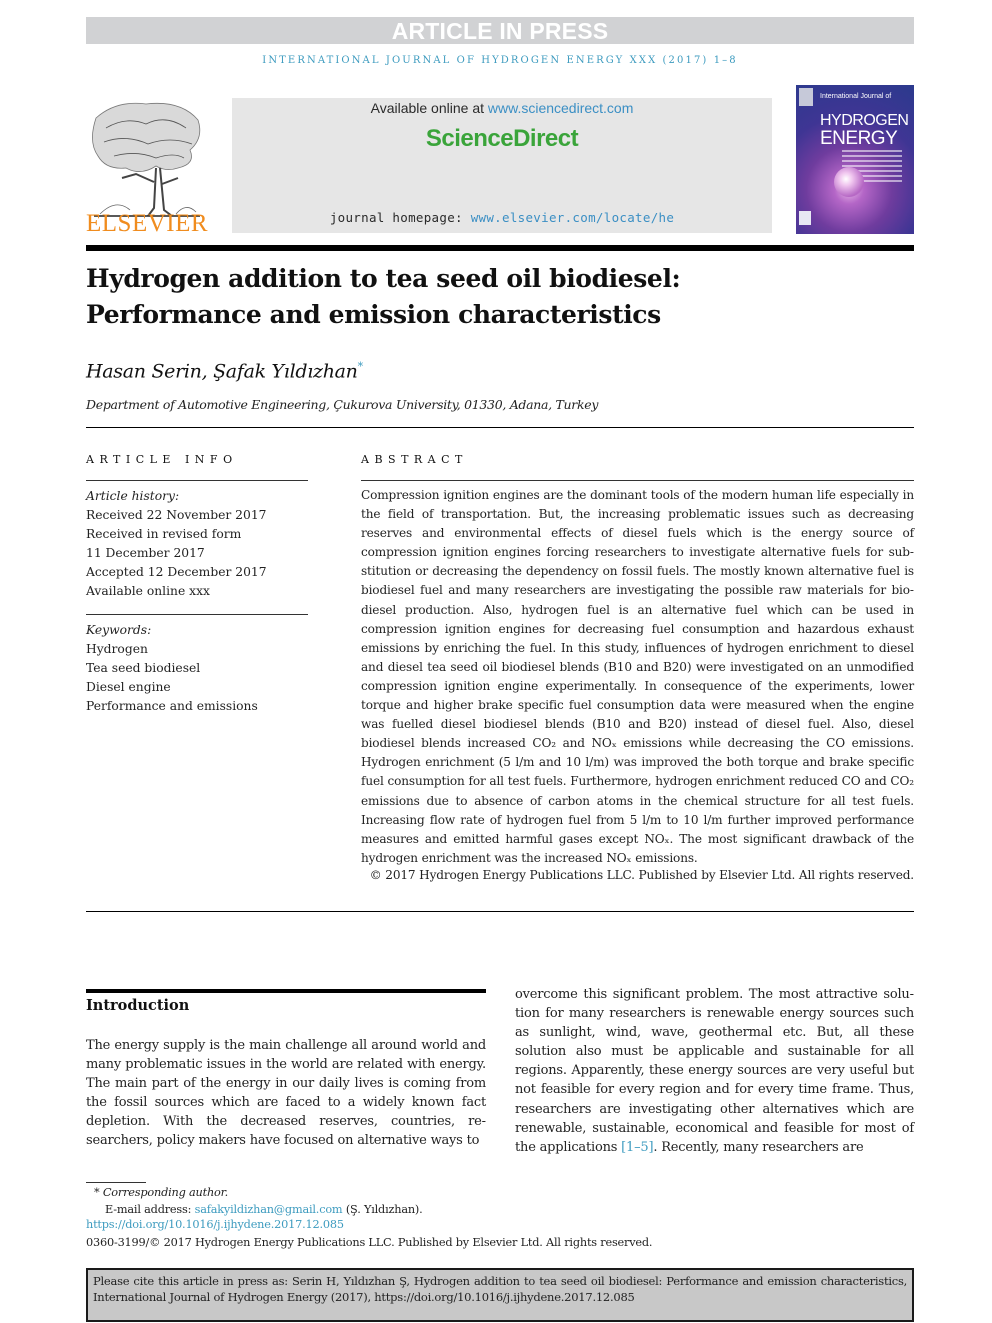  Describe the element at coordinates (117, 649) in the screenshot. I see `keyword-item: Hydrogen` at that location.